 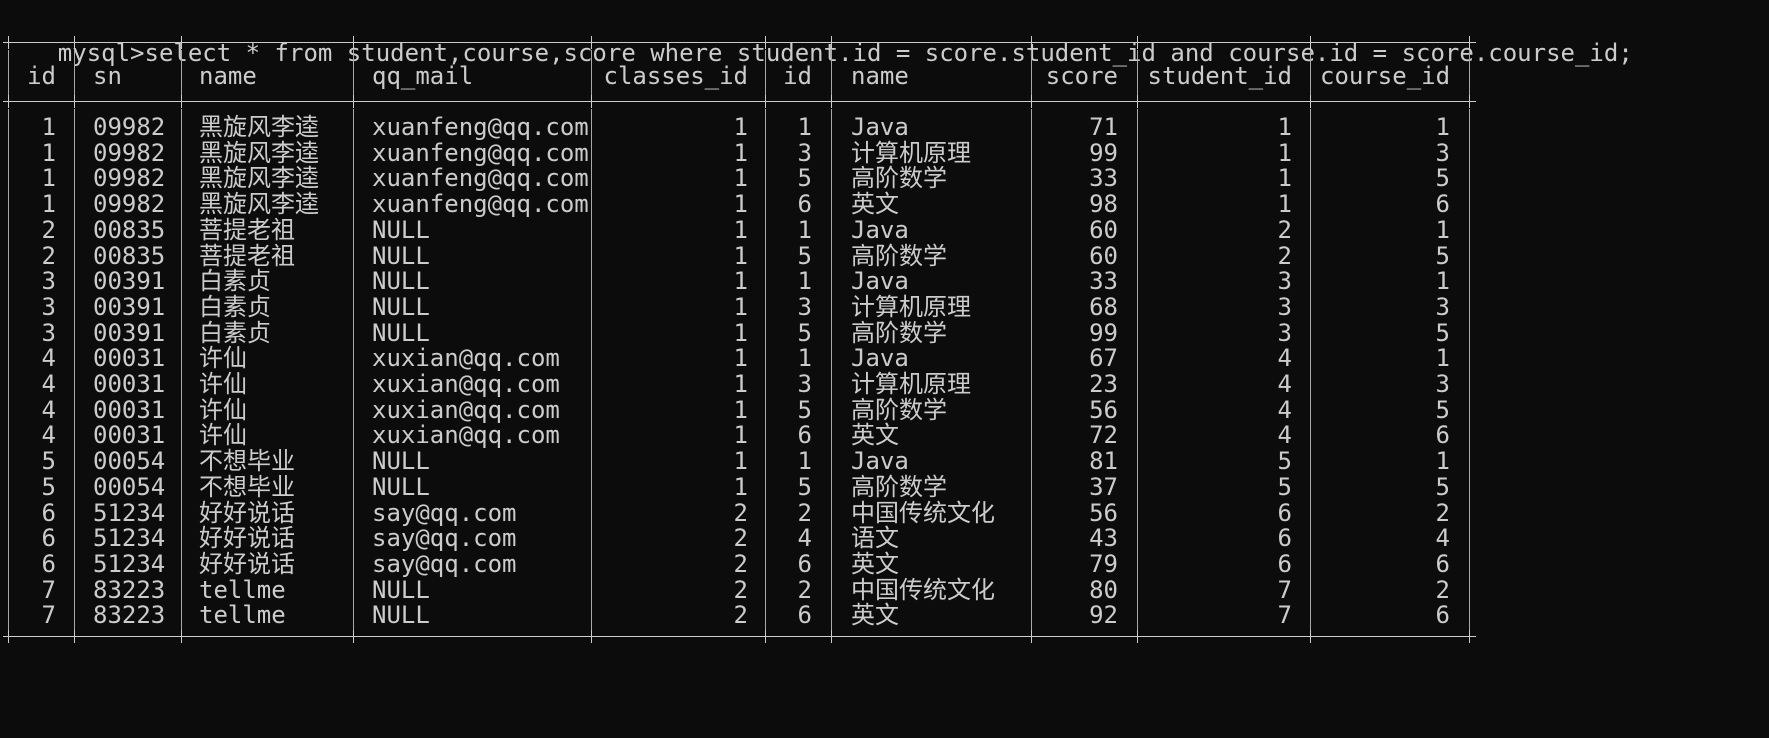 I want to click on column-header: student_id, so click(x=1220, y=76).